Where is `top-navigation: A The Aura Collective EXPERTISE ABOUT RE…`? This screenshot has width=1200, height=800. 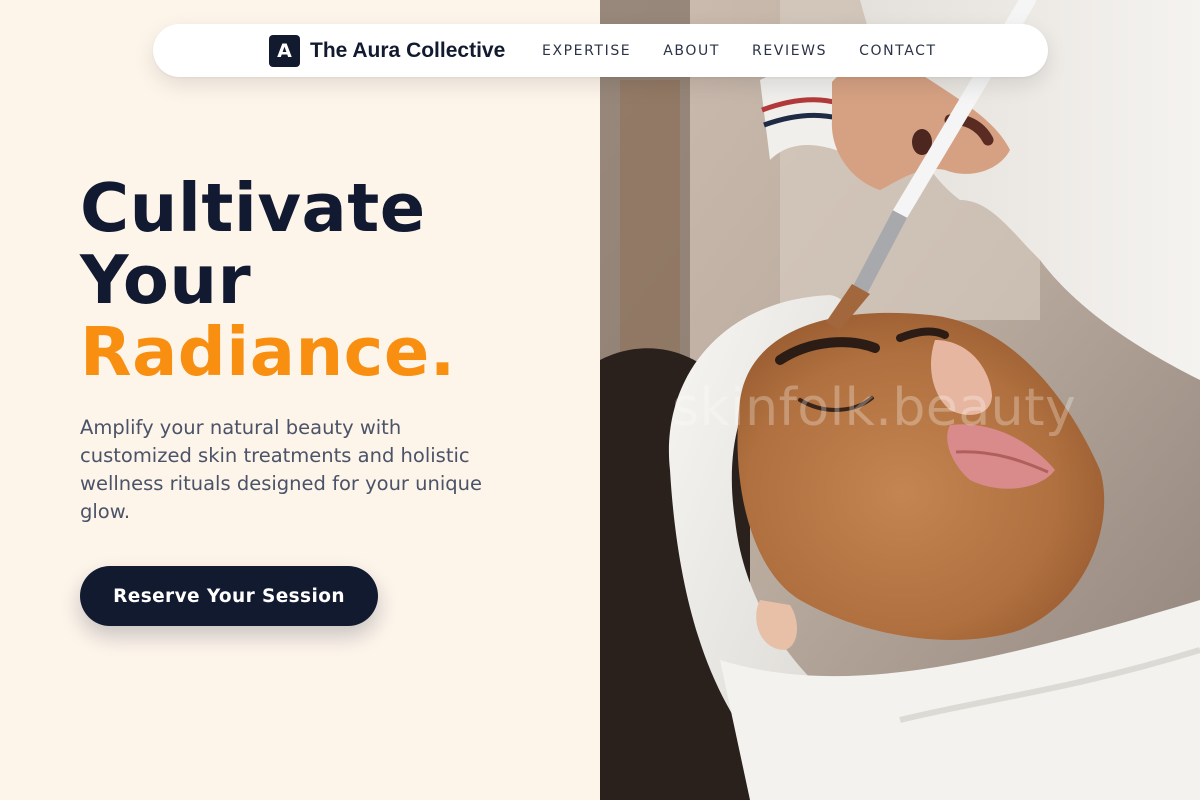 top-navigation: A The Aura Collective EXPERTISE ABOUT RE… is located at coordinates (600, 50).